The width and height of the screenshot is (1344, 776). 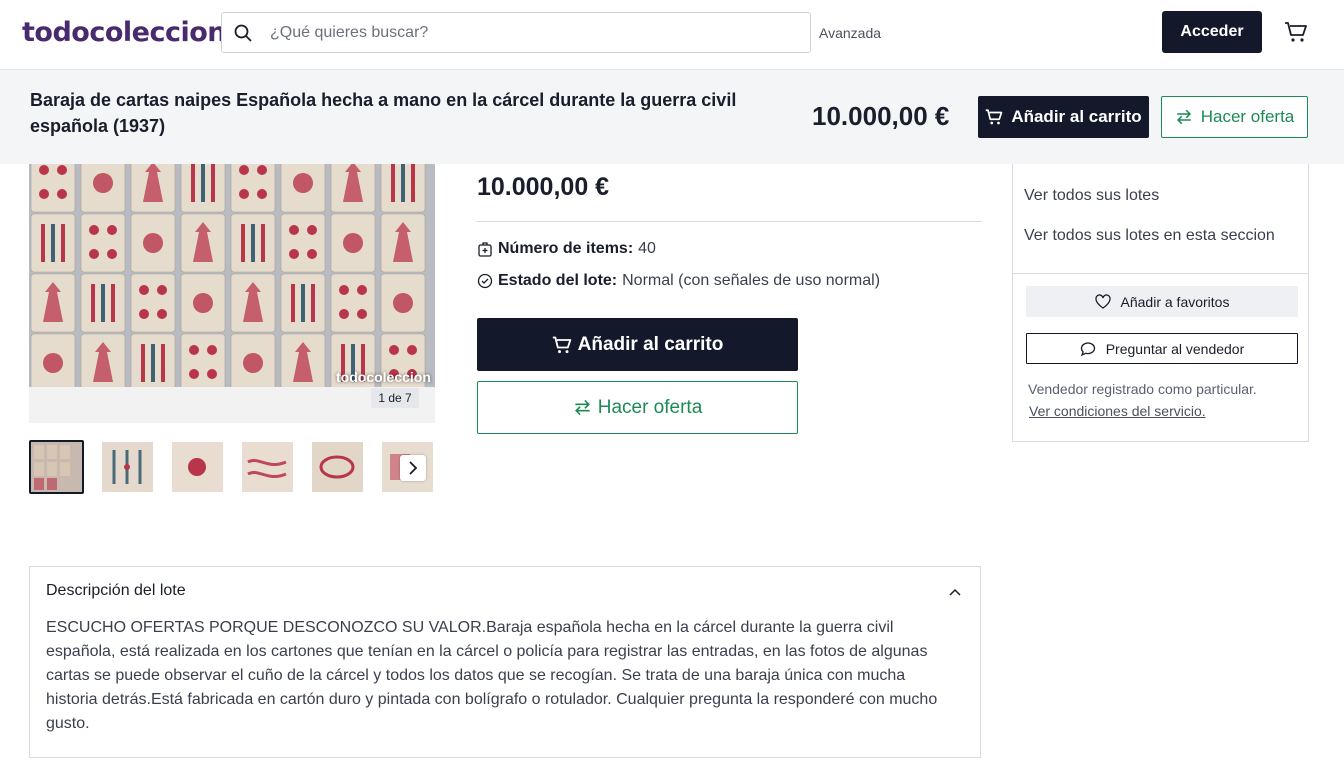 I want to click on main-product-image, so click(x=232, y=275).